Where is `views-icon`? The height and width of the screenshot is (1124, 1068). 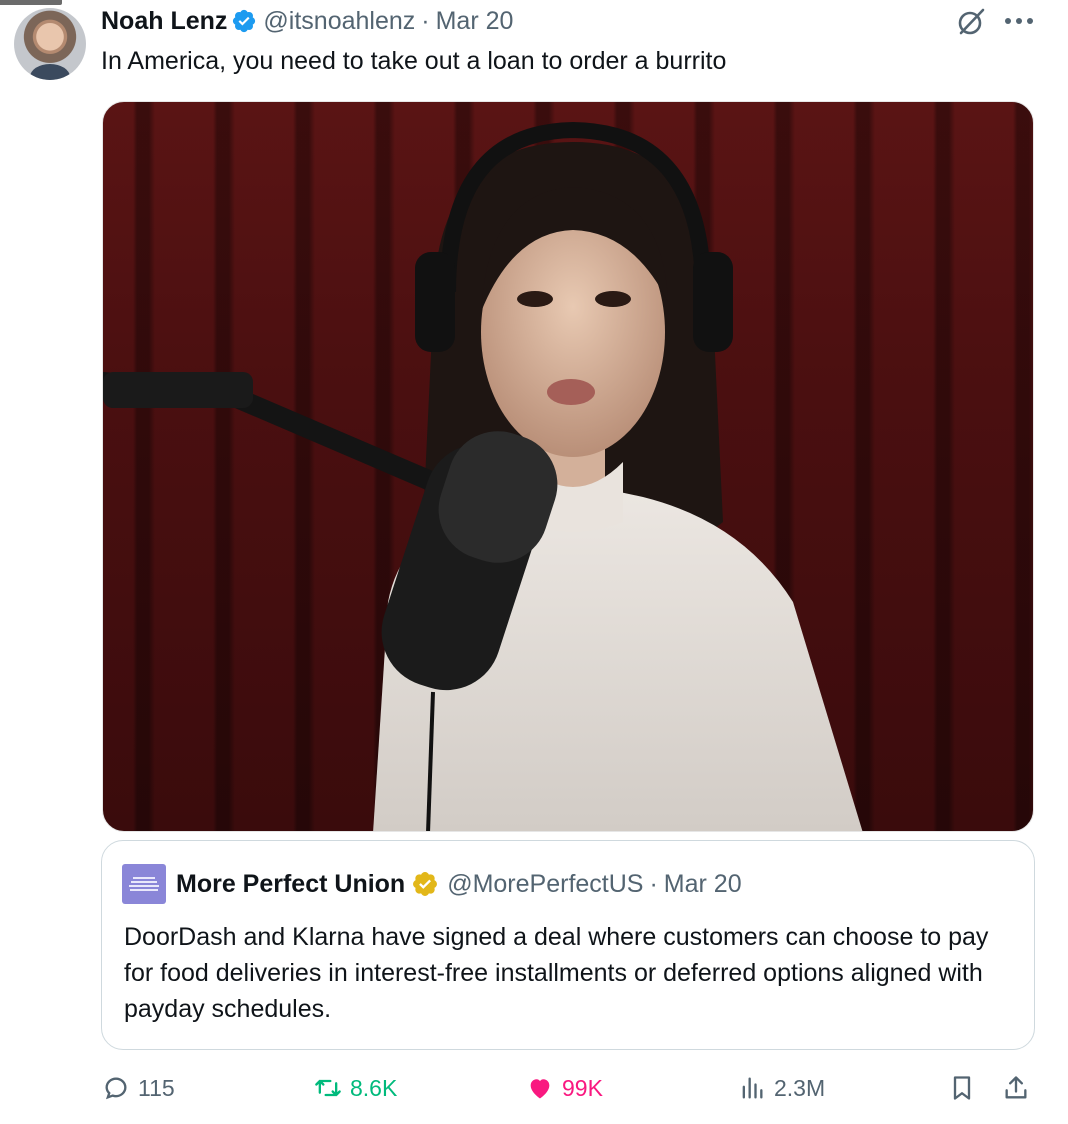
views-icon is located at coordinates (752, 1088).